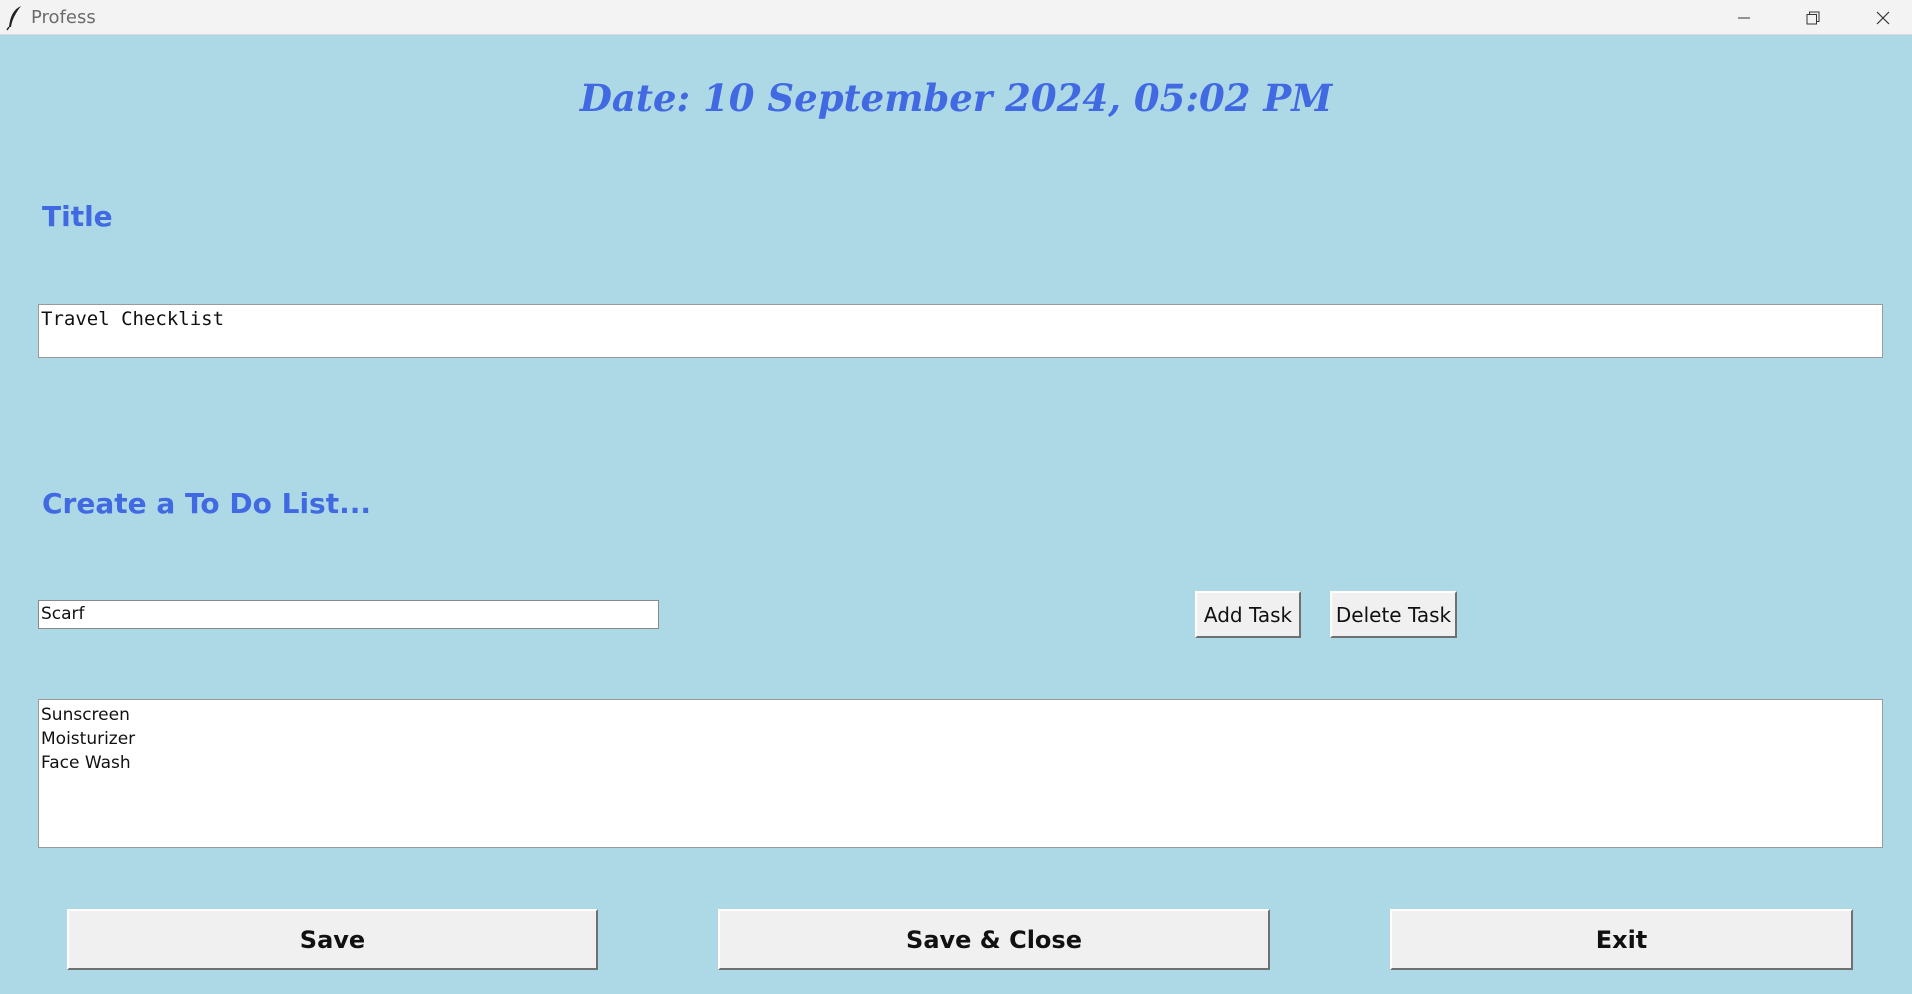 This screenshot has width=1912, height=994. What do you see at coordinates (348, 614) in the screenshot?
I see `task-input: Scarf` at bounding box center [348, 614].